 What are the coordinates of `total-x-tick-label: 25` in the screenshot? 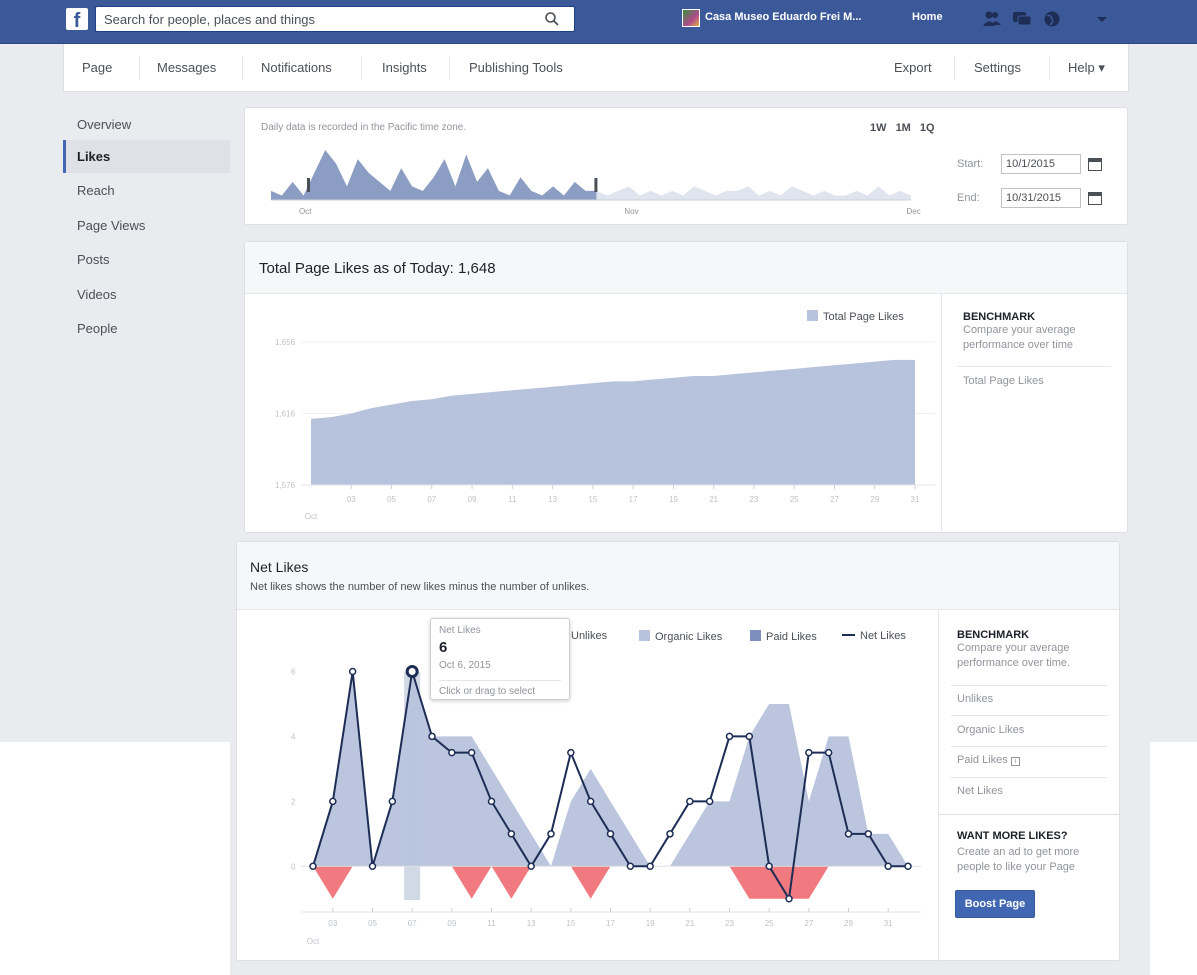 It's located at (794, 499).